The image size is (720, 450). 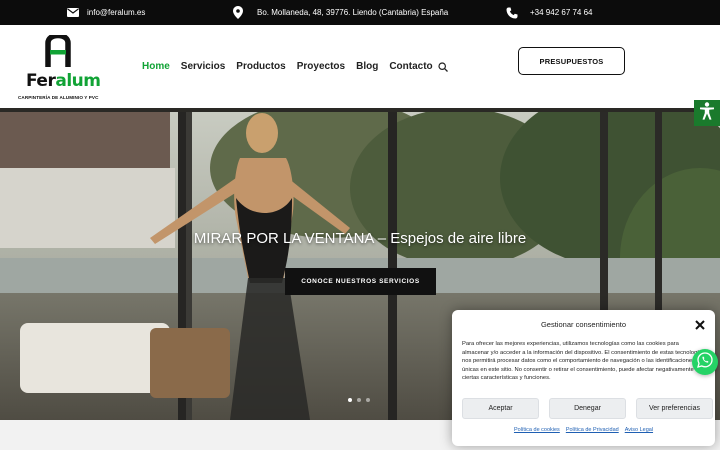 I want to click on hero-services-button: CONOCE NUESTROS SERVICIOS, so click(x=360, y=281).